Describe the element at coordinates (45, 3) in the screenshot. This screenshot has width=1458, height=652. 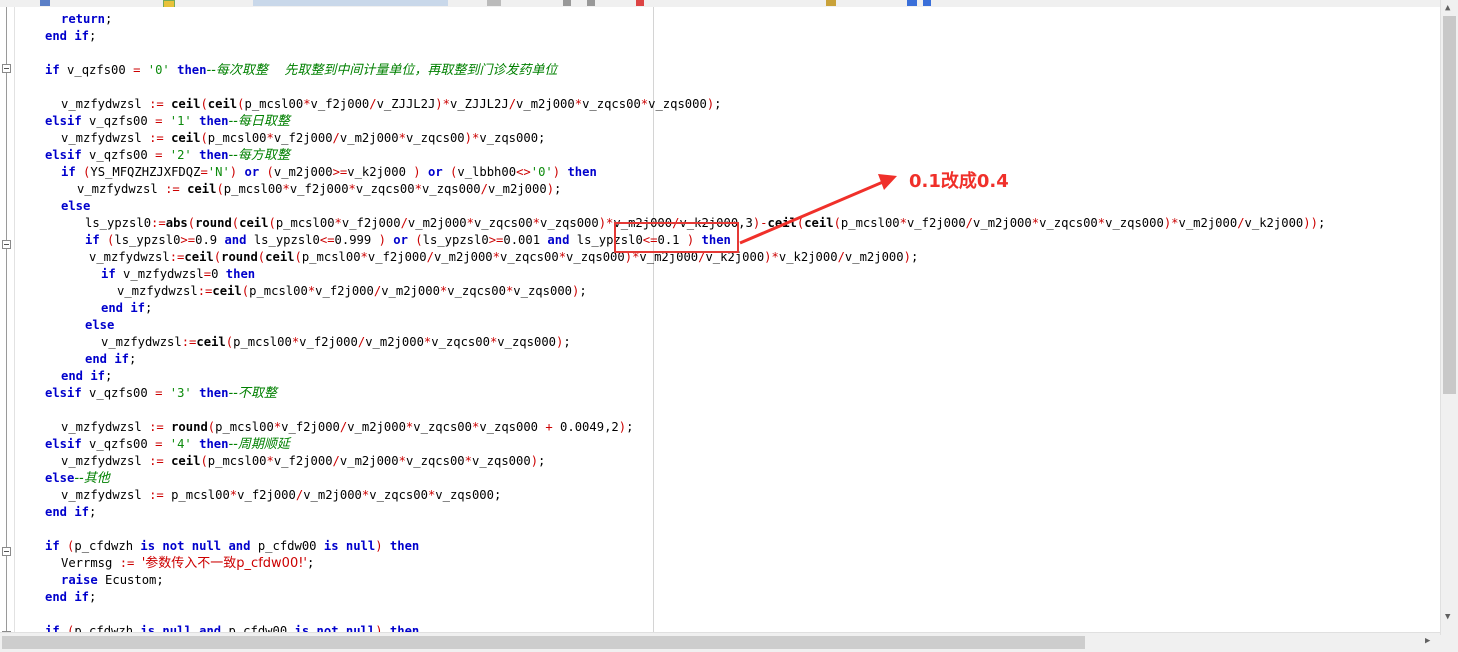
I see `settings-icon` at that location.